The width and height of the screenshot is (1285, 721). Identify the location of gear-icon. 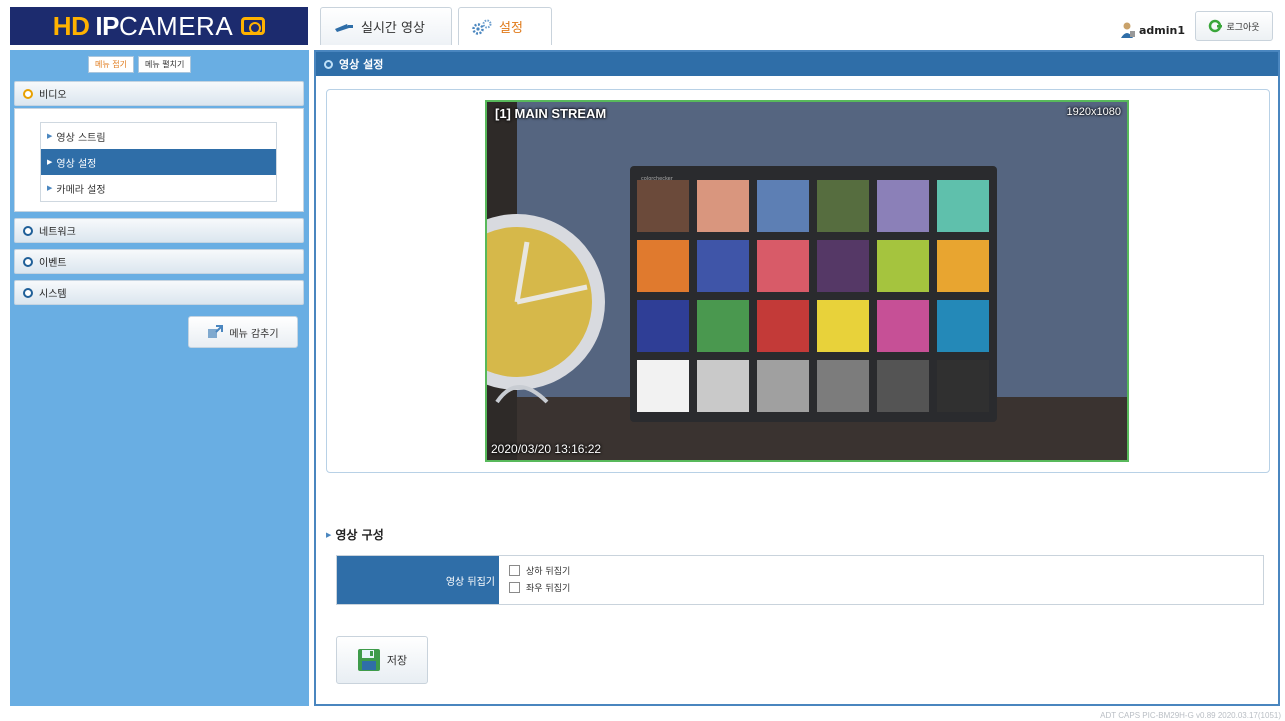
(482, 27).